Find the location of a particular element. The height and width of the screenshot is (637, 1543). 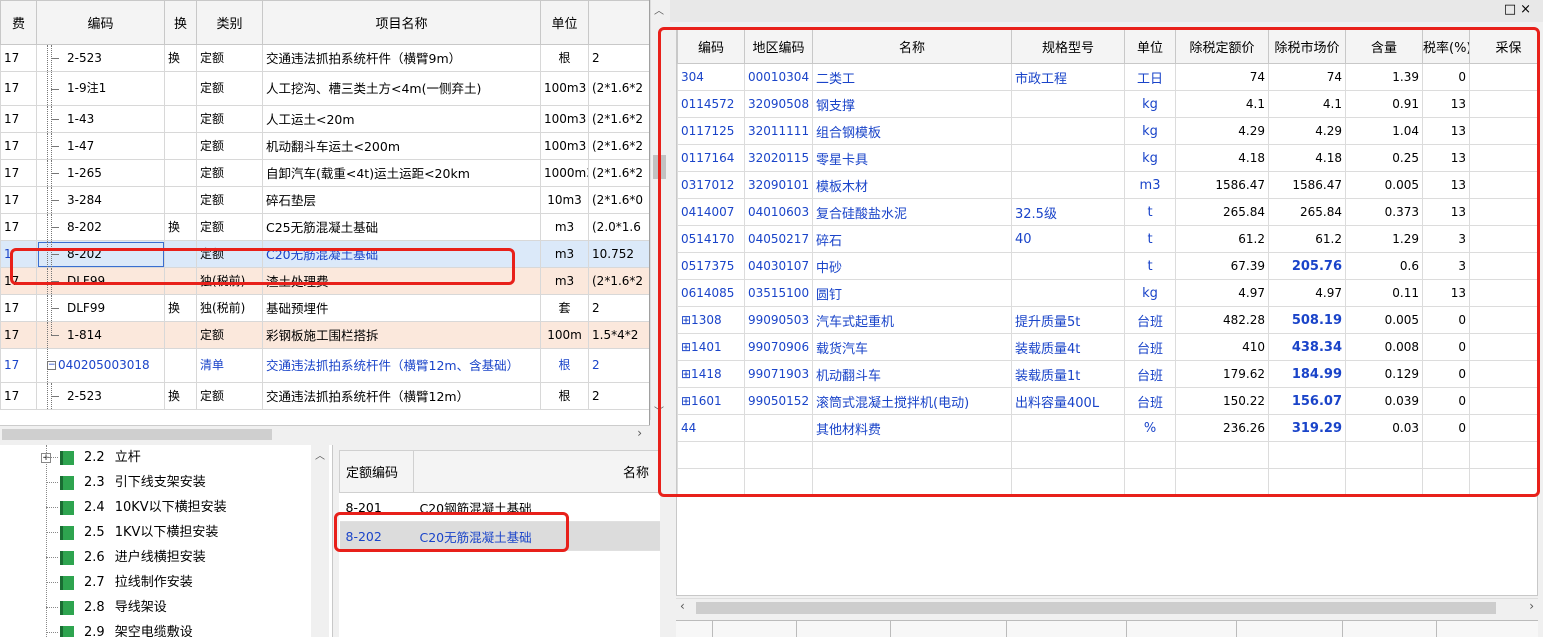

tree-item: 2.8 导线架设 is located at coordinates (166, 607).